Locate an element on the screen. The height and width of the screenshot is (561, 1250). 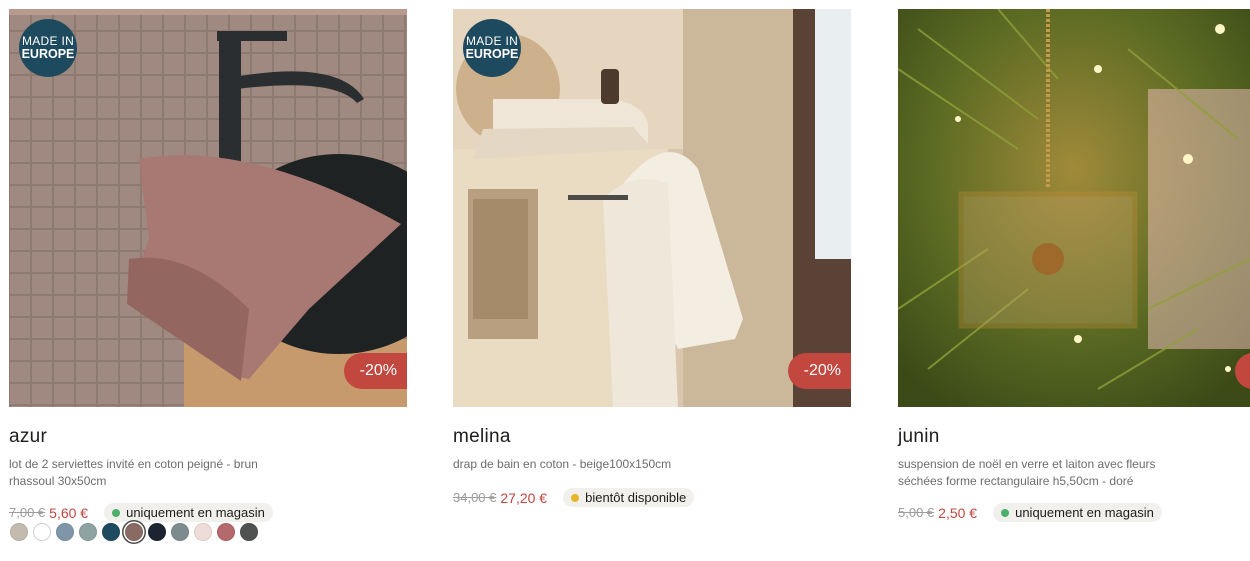
product-description: drap de bain en coton - beige100x150cm is located at coordinates (562, 464).